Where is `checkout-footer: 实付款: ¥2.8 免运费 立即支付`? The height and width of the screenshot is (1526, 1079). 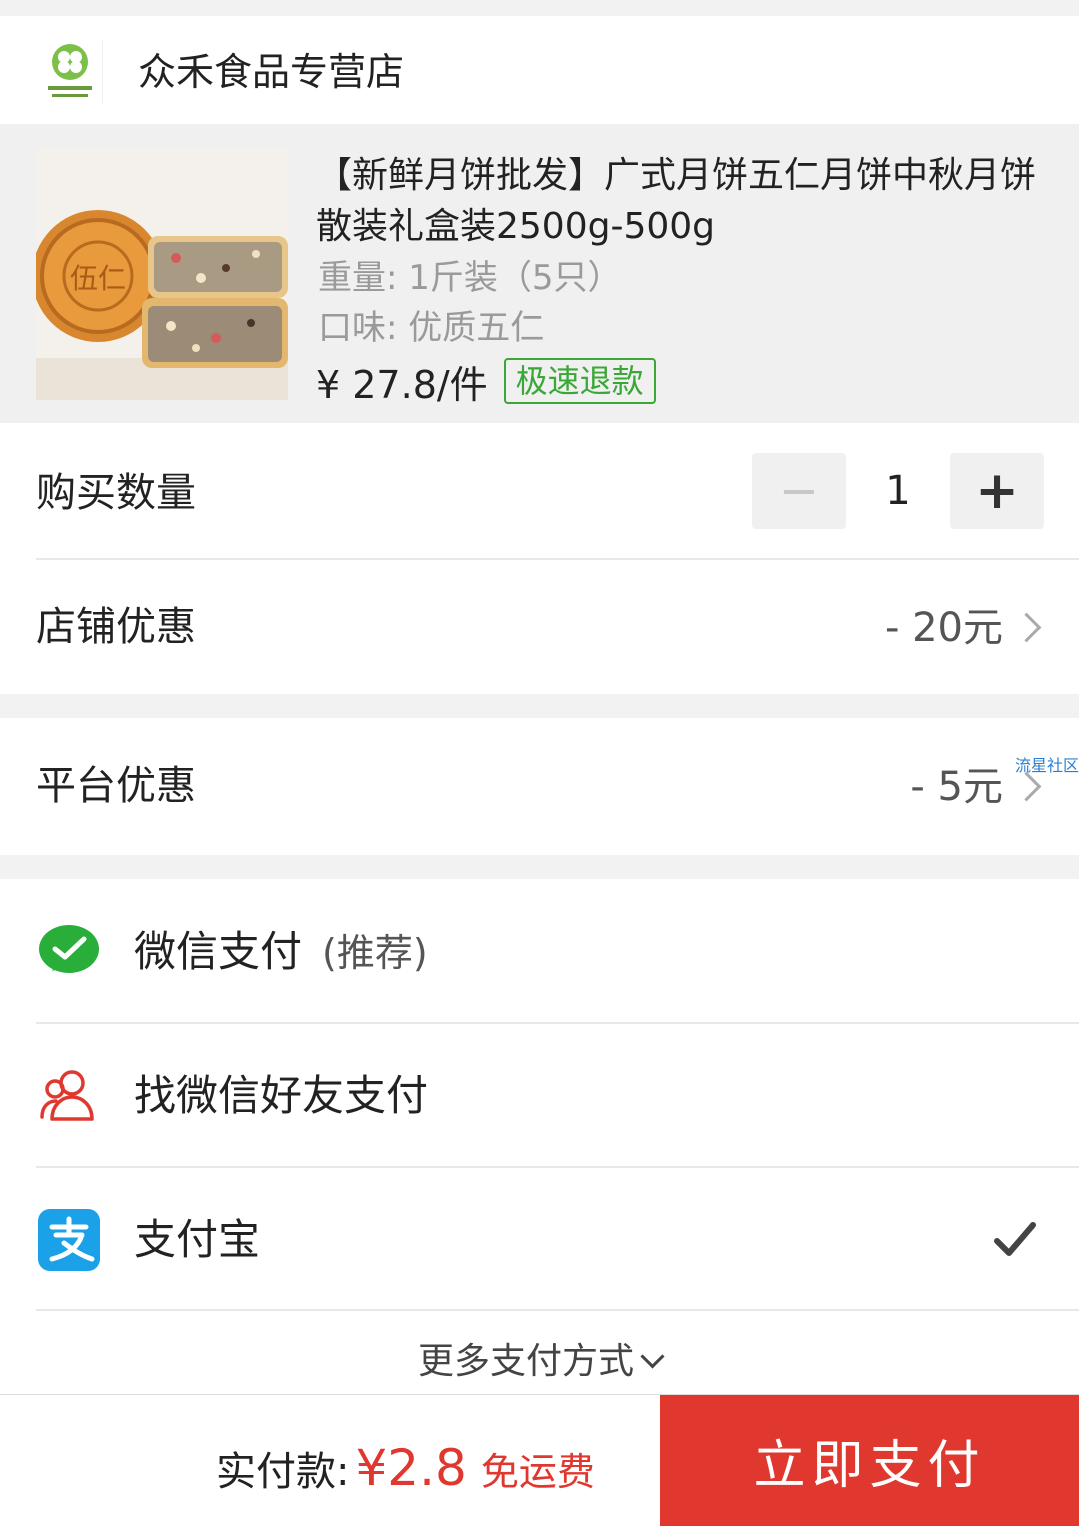 checkout-footer: 实付款: ¥2.8 免运费 立即支付 is located at coordinates (539, 1460).